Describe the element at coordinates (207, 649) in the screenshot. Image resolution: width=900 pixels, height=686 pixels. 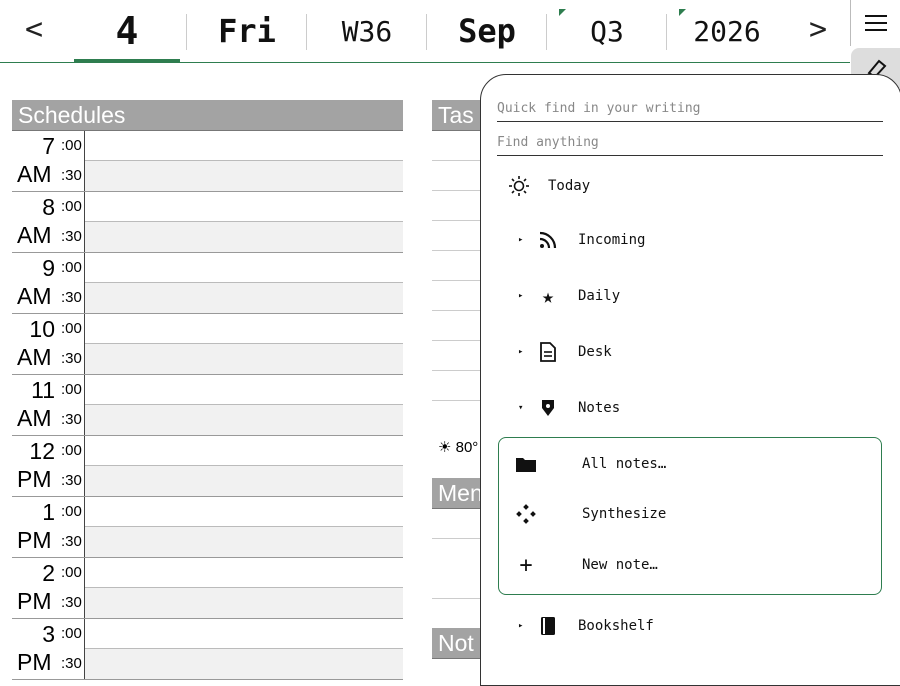
I see `hour-row: 3 PM :00 :30` at that location.